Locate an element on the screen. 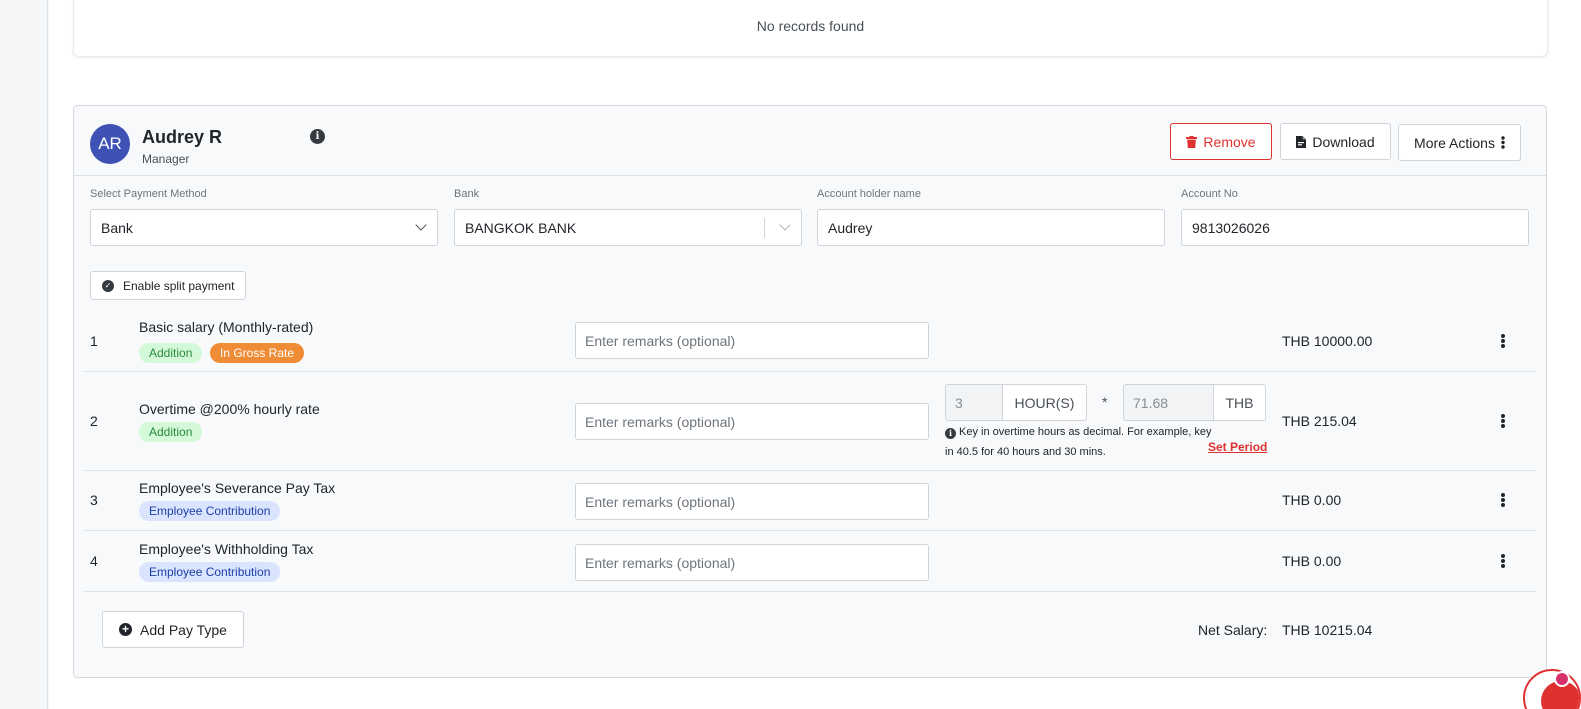 Image resolution: width=1581 pixels, height=709 pixels. empty-records-card: No records found is located at coordinates (810, 28).